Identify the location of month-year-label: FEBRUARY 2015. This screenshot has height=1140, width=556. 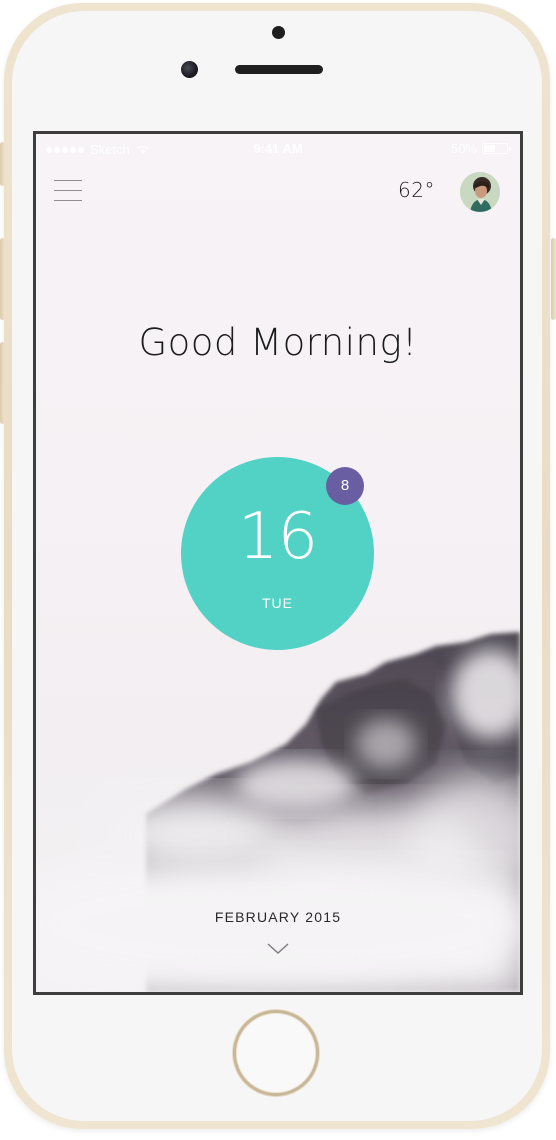
(278, 917).